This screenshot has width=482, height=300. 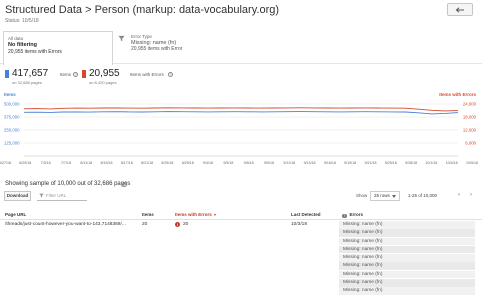 I want to click on row-last-detected: 10/3/18, so click(x=299, y=224).